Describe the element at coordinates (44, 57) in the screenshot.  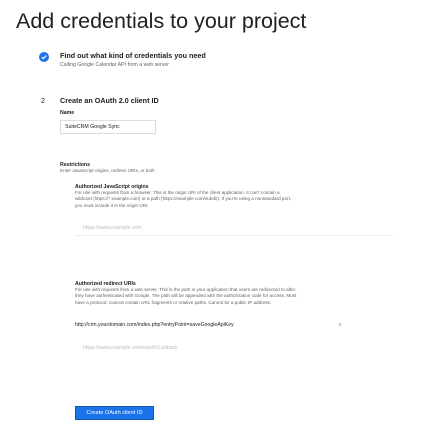
I see `step-complete-check-icon` at that location.